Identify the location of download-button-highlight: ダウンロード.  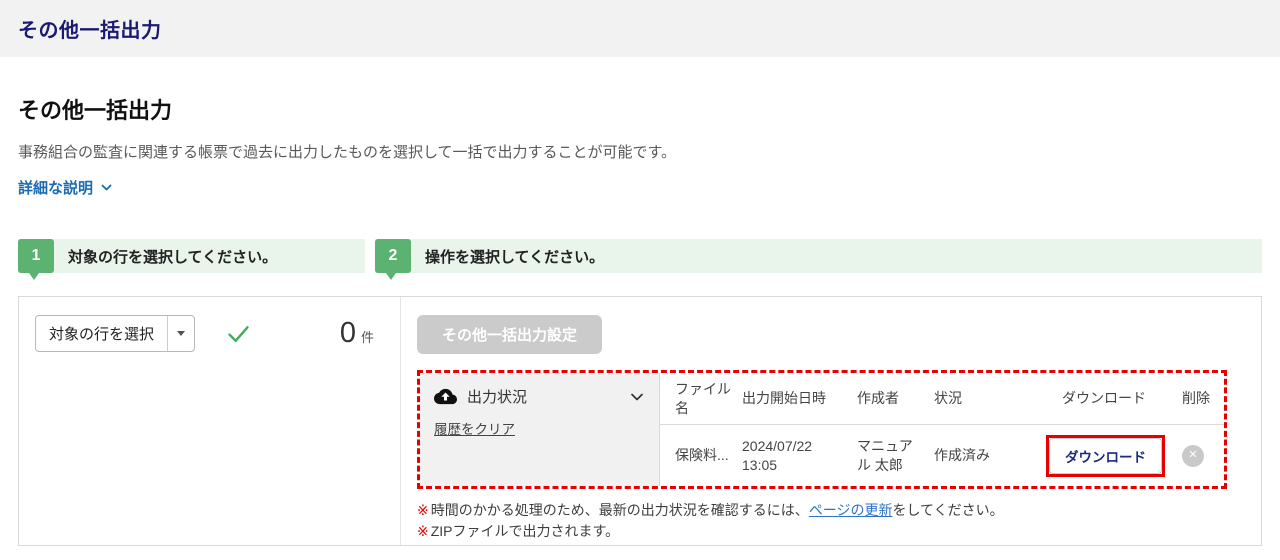
(1105, 455).